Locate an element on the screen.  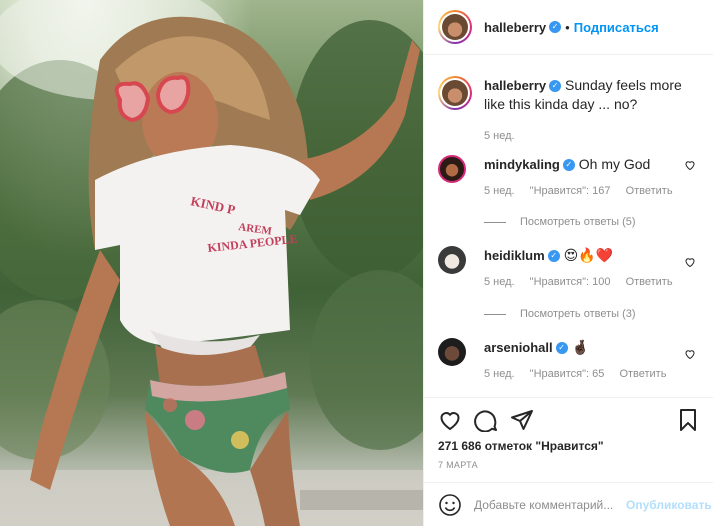
caption-verified-badge-icon: ✓ is located at coordinates (555, 86).